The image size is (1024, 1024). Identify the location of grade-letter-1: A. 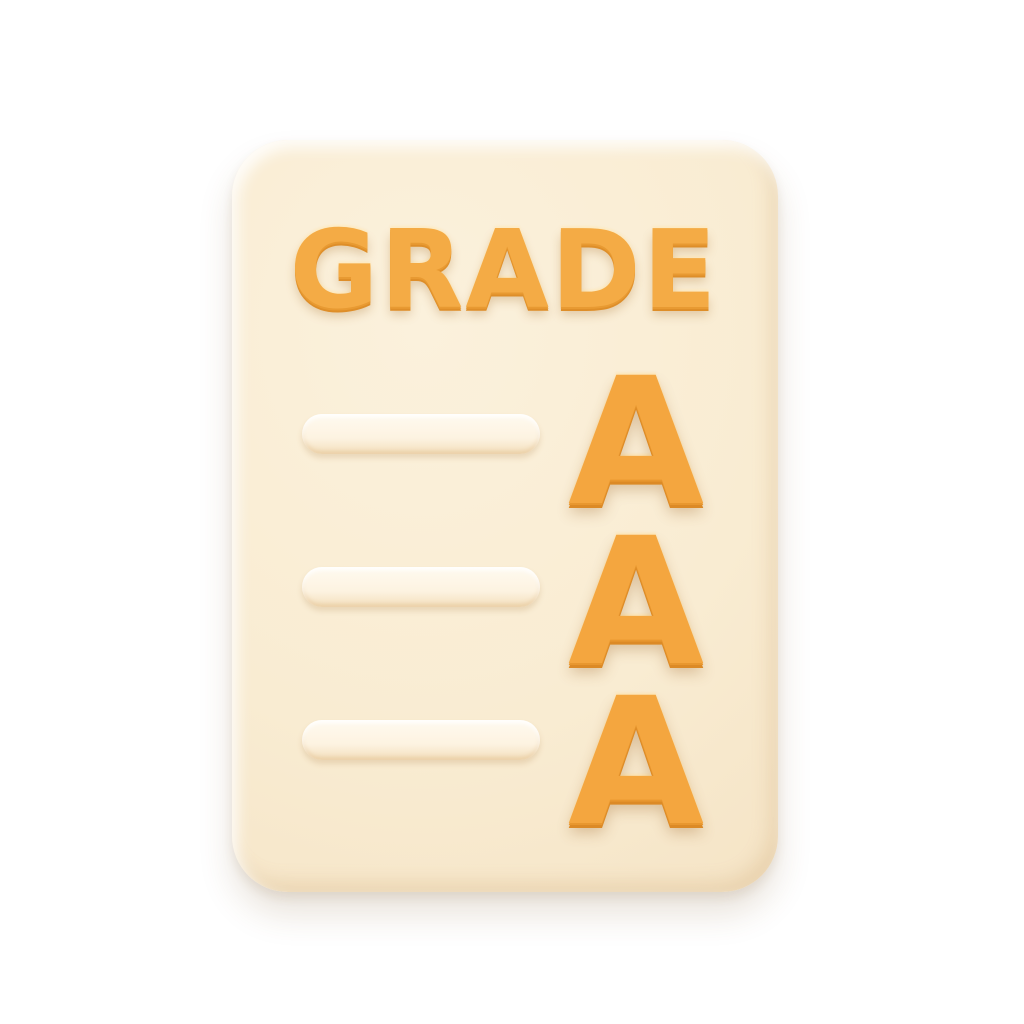
(636, 442).